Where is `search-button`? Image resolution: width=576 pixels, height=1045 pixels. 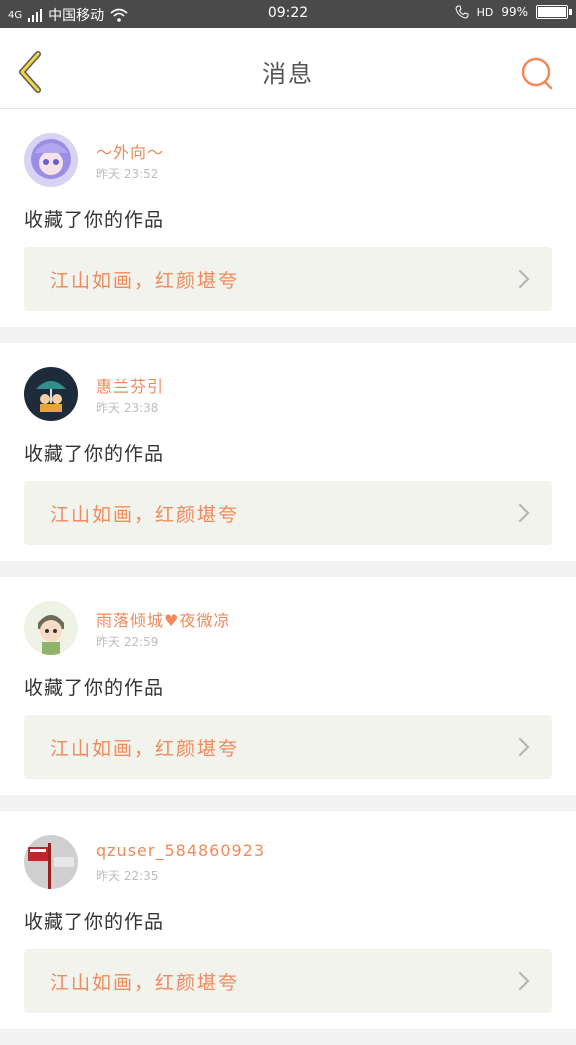
search-button is located at coordinates (538, 74).